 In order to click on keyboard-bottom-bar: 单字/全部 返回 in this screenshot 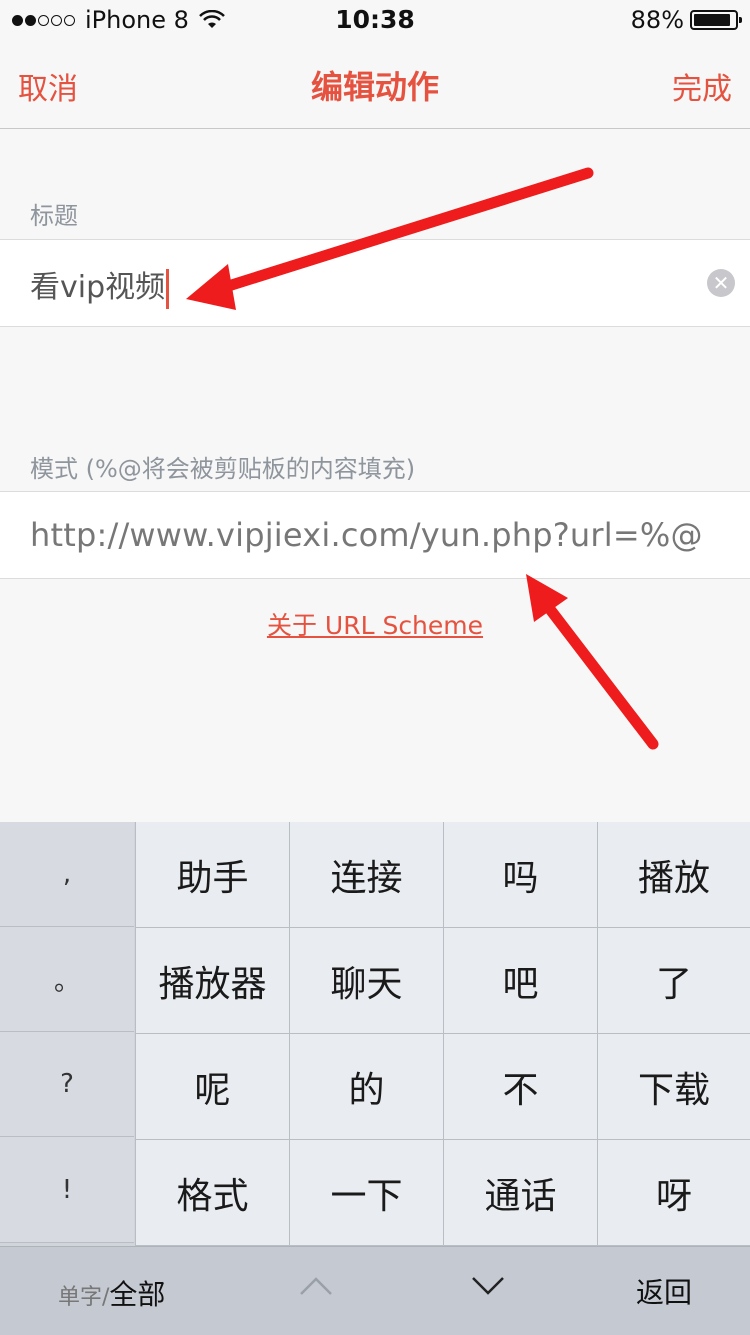, I will do `click(375, 1290)`.